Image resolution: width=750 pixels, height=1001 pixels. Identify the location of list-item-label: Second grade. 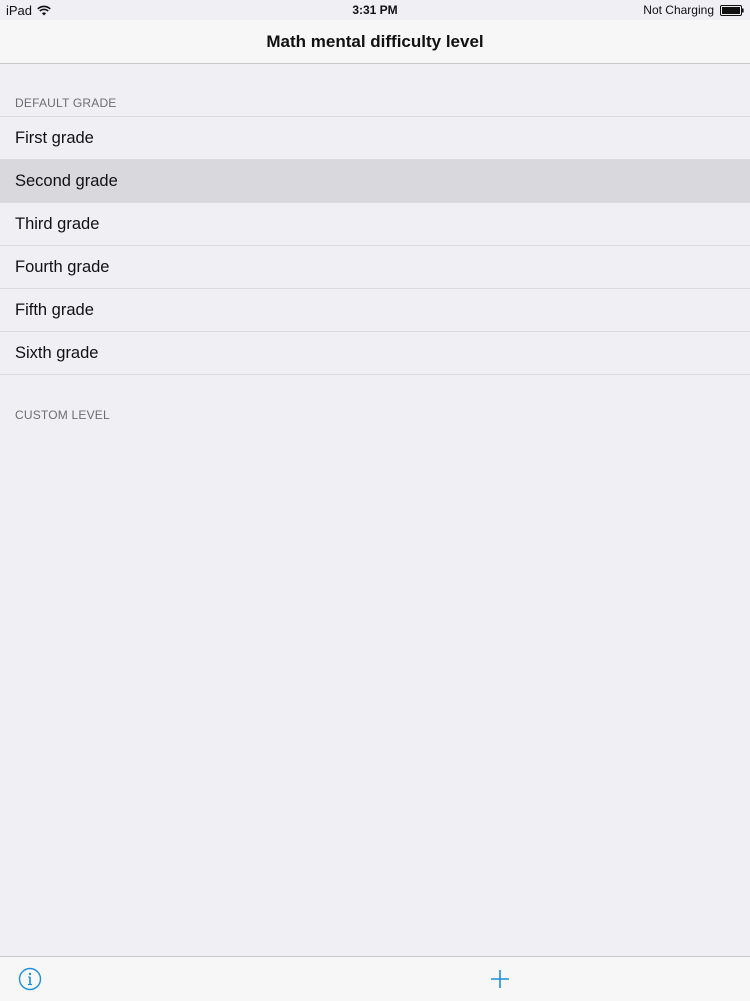
(66, 181).